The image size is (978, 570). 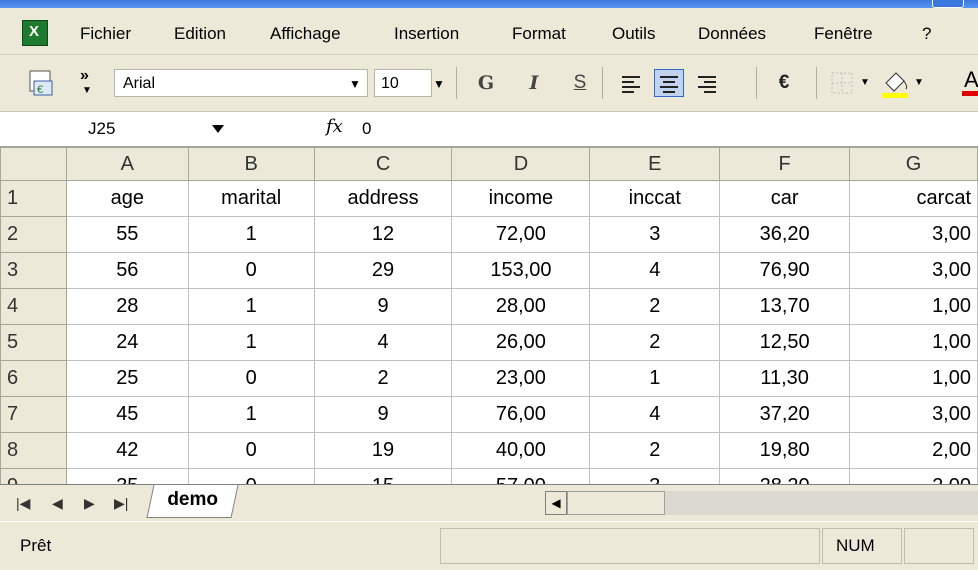 What do you see at coordinates (785, 378) in the screenshot?
I see `cell: 11,30` at bounding box center [785, 378].